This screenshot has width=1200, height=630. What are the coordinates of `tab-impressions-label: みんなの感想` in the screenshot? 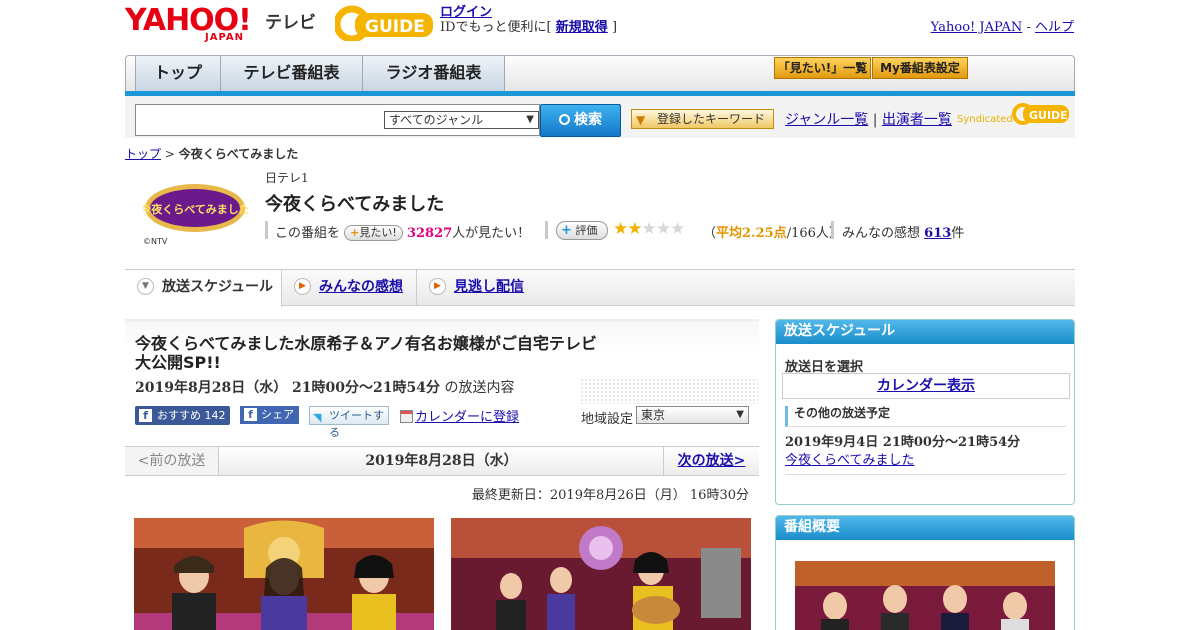 It's located at (361, 287).